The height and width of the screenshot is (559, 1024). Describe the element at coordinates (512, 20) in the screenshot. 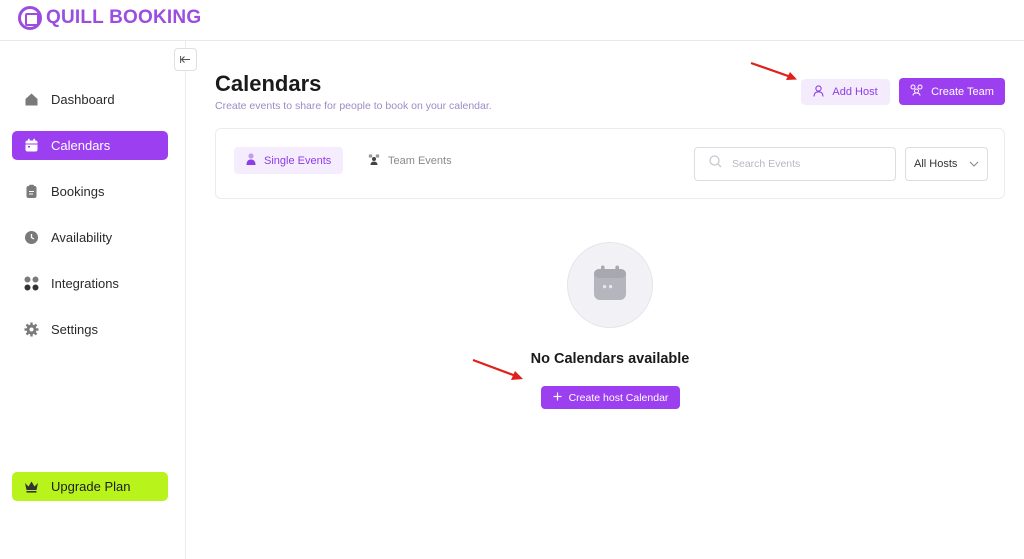

I see `top-bar: QUILL BOOKING` at that location.